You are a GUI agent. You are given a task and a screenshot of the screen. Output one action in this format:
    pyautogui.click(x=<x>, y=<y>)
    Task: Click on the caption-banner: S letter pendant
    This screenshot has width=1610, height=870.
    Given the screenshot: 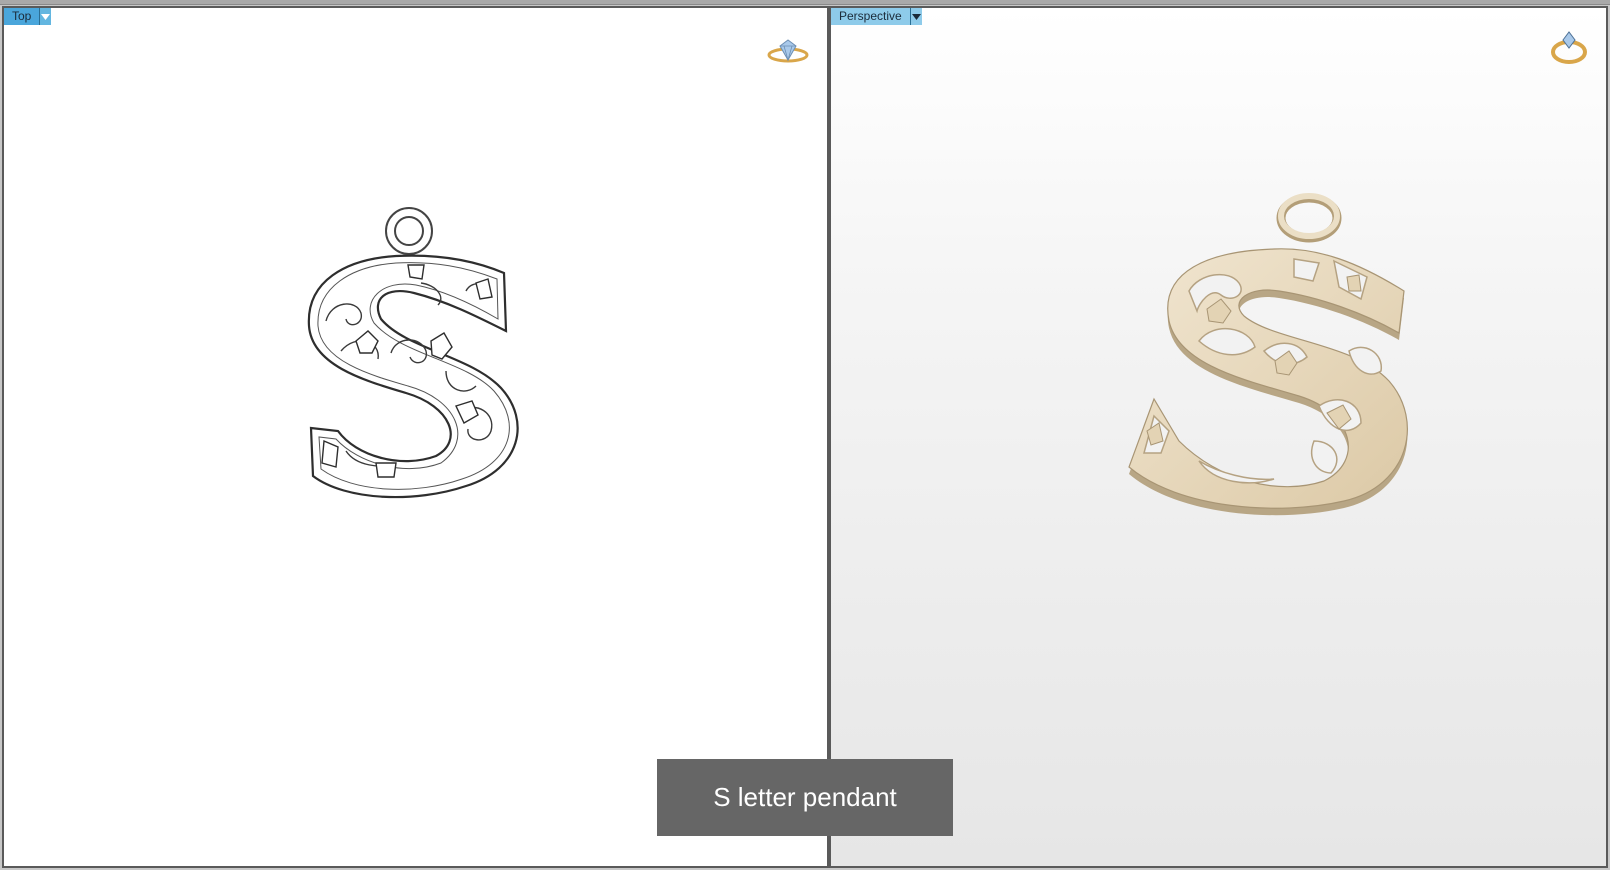 What is the action you would take?
    pyautogui.click(x=805, y=797)
    